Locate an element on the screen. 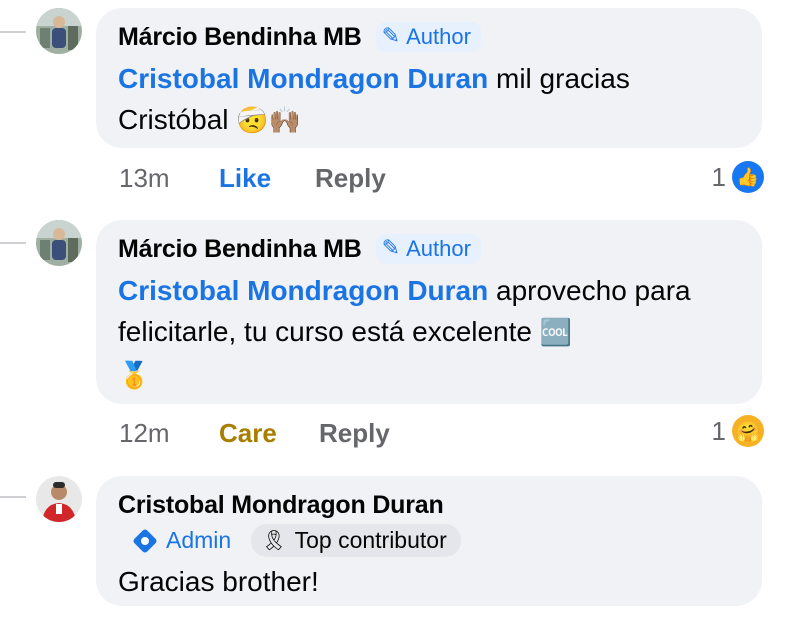 The width and height of the screenshot is (786, 622). top-contributor-badge: 🎗 Top contributor is located at coordinates (356, 540).